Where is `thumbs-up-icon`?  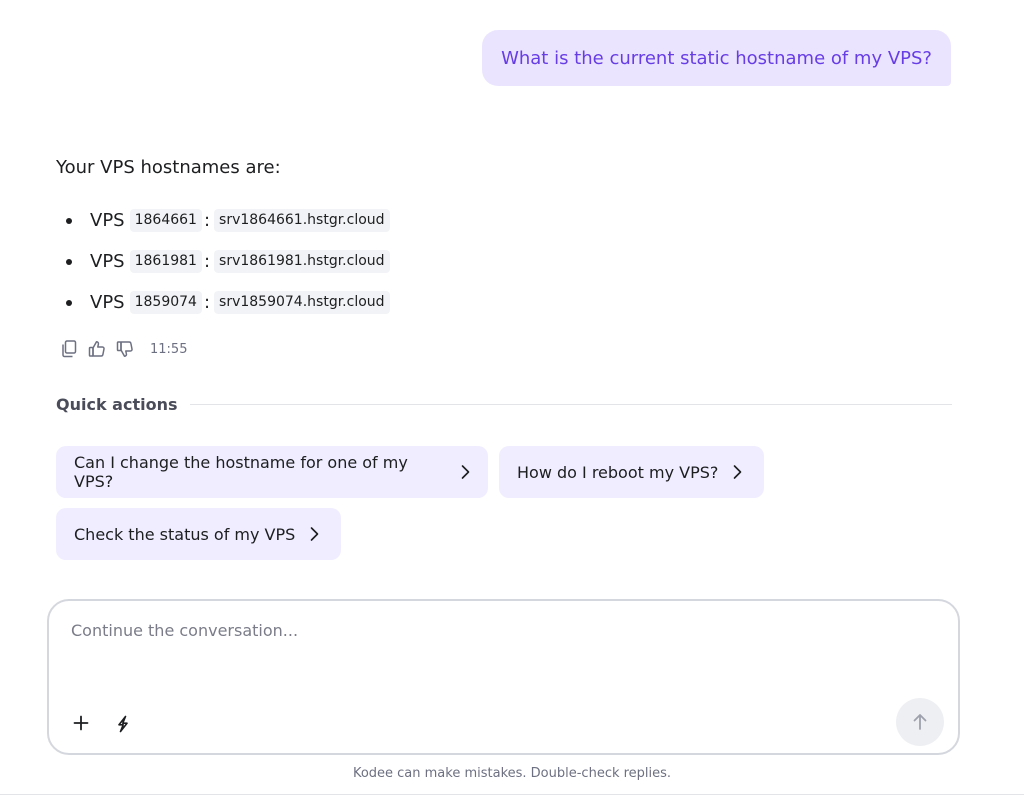
thumbs-up-icon is located at coordinates (97, 349).